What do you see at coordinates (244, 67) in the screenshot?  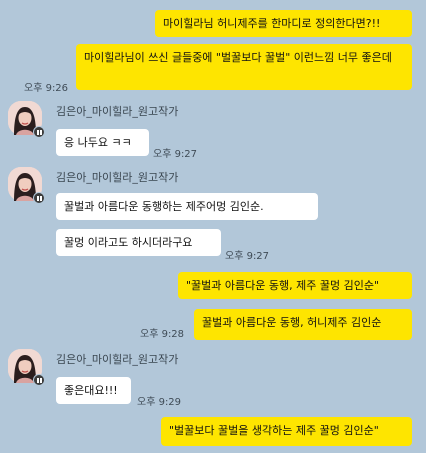 I see `my-message-bubble: 마이힐라님이 쓰신 글들중에 "벌꿀보다 꿀벌" 이런느낌 너무 좋은데` at bounding box center [244, 67].